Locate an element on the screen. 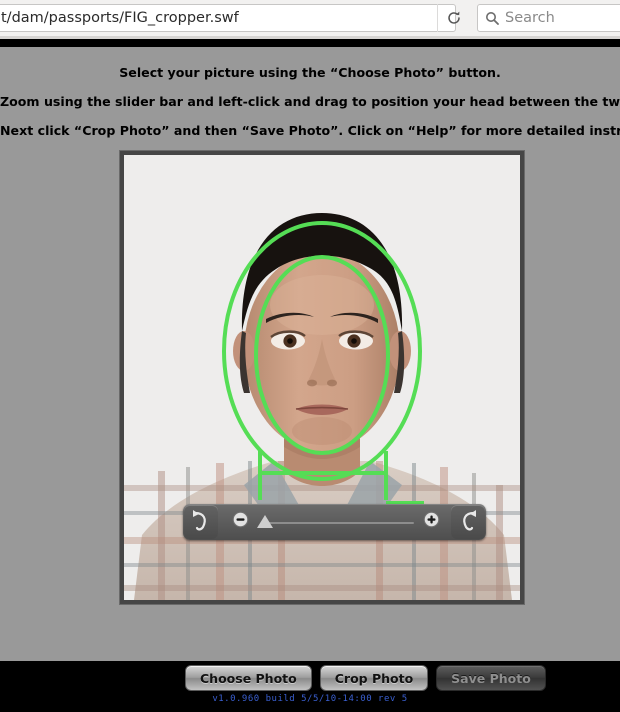 The image size is (620, 712). url-text: t/dam/passports/FIG_cropper.swf is located at coordinates (120, 18).